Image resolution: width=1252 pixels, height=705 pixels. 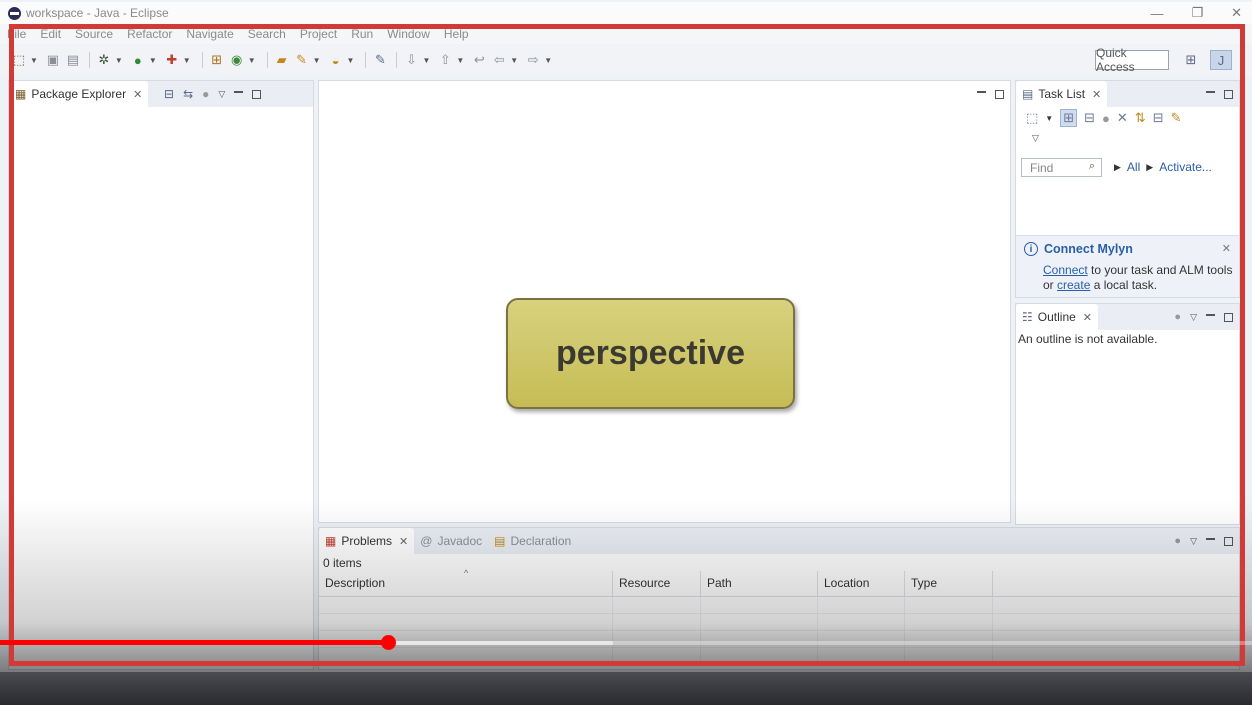 I want to click on menu-edit: Edit, so click(x=50, y=34).